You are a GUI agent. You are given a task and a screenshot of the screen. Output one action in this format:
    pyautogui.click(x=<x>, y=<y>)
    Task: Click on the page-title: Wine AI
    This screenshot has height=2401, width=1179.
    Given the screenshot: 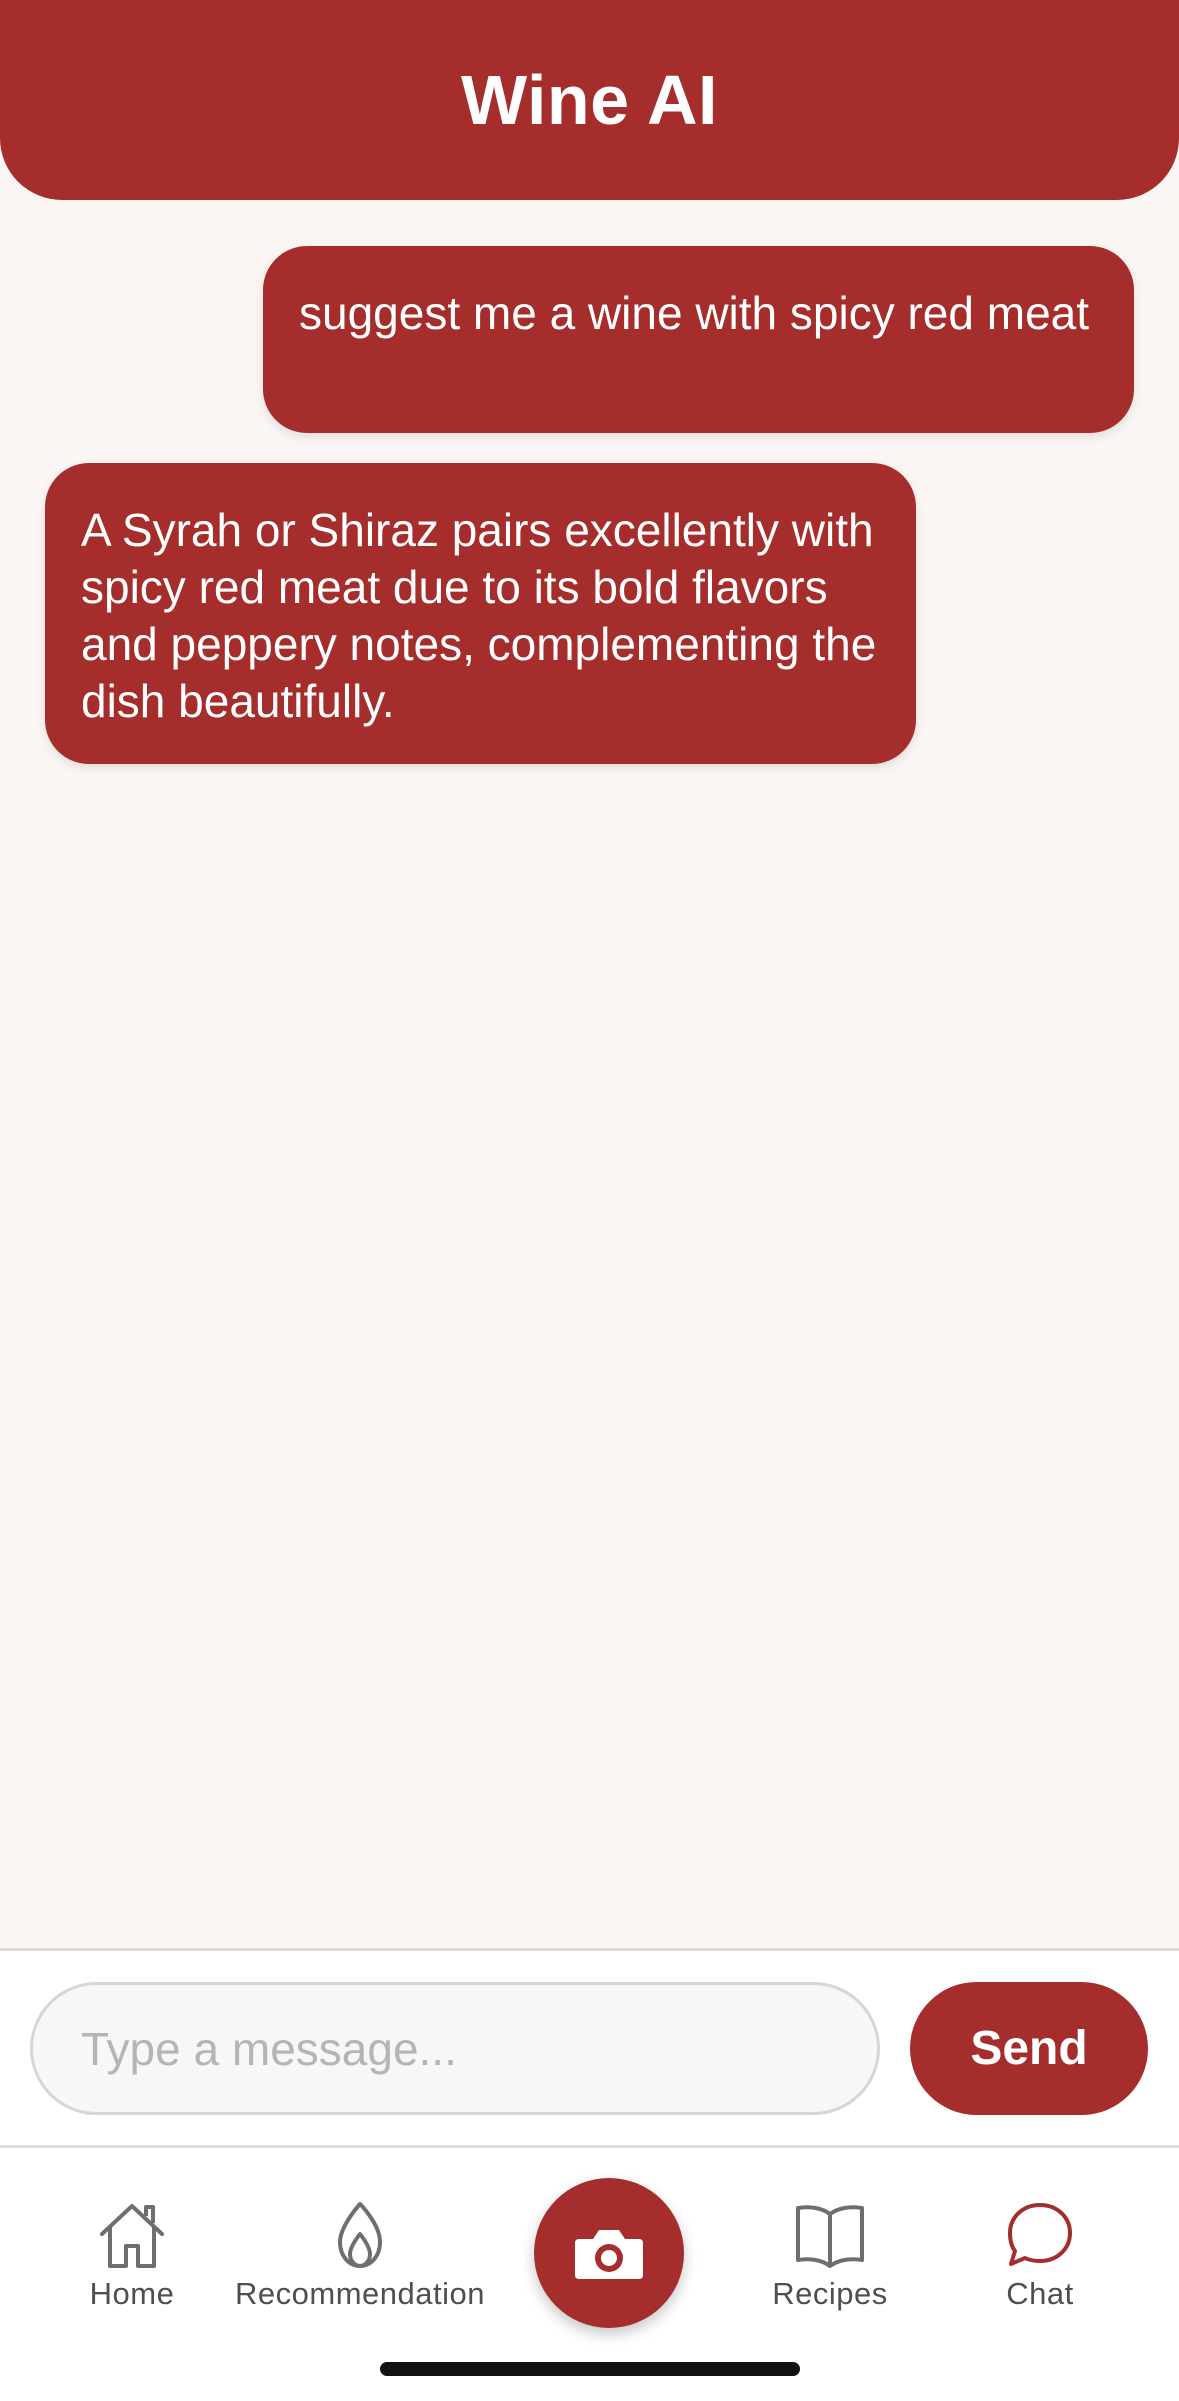 What is the action you would take?
    pyautogui.click(x=589, y=100)
    